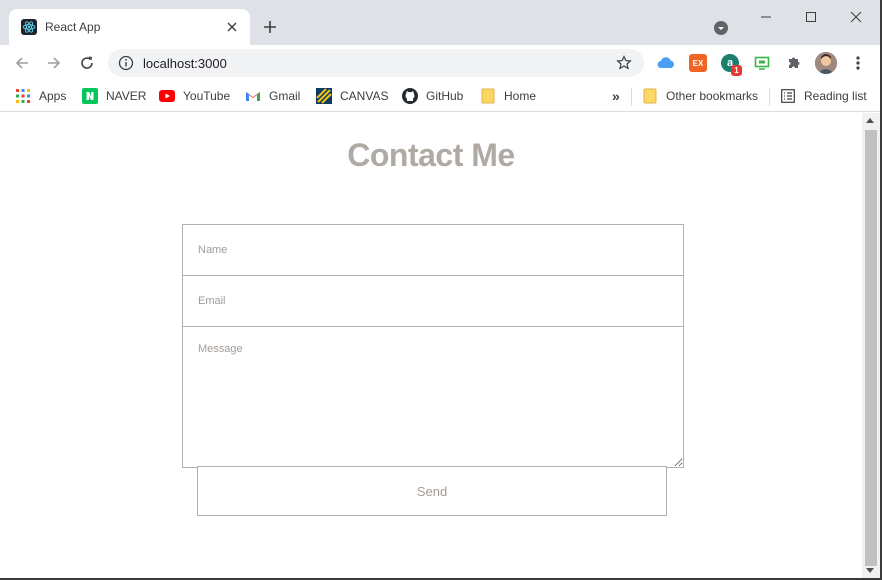  I want to click on reload-icon, so click(87, 63).